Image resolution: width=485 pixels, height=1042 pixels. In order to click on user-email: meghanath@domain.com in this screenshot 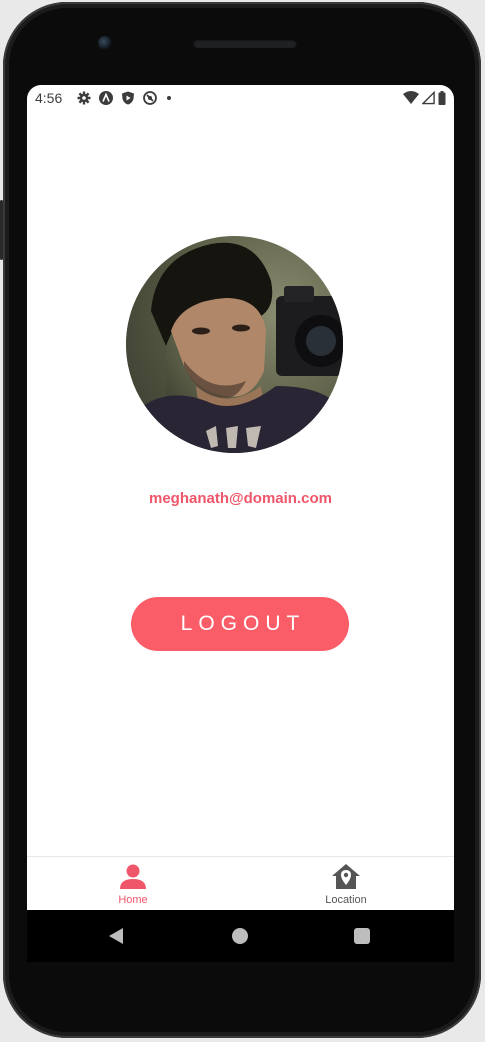, I will do `click(240, 498)`.